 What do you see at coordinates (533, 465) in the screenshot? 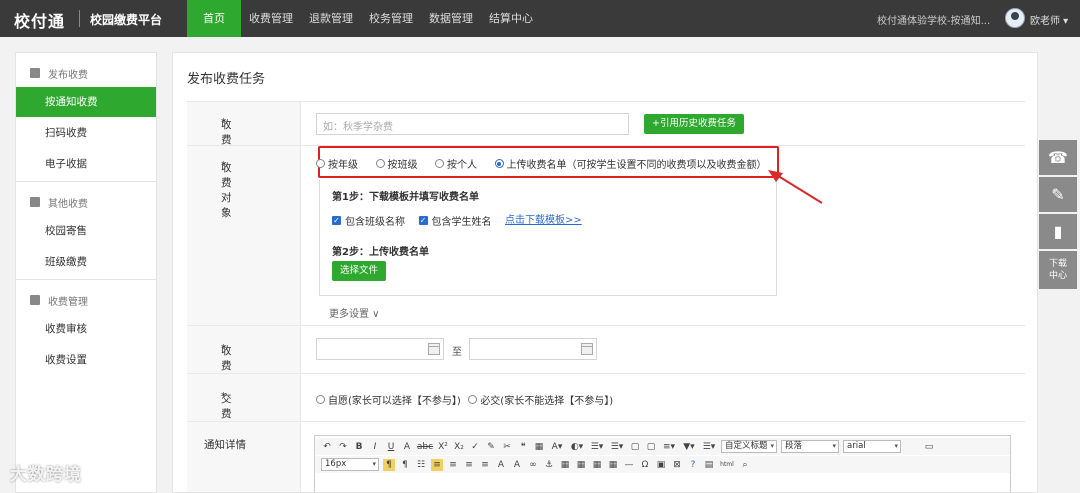
I see `link-icon: ∞` at bounding box center [533, 465].